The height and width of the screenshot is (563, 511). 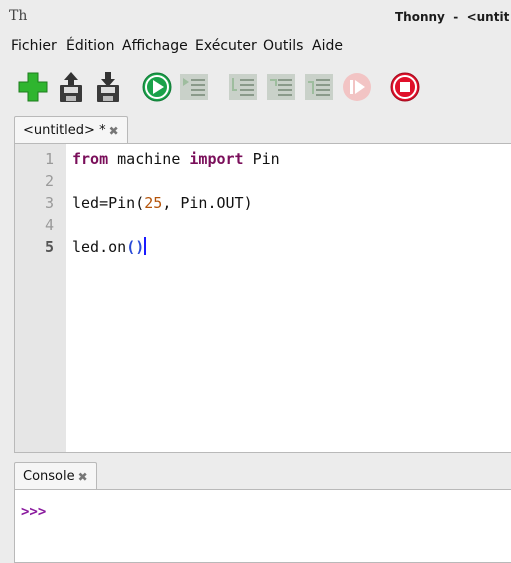 I want to click on code-text: led=Pin(, so click(x=108, y=203).